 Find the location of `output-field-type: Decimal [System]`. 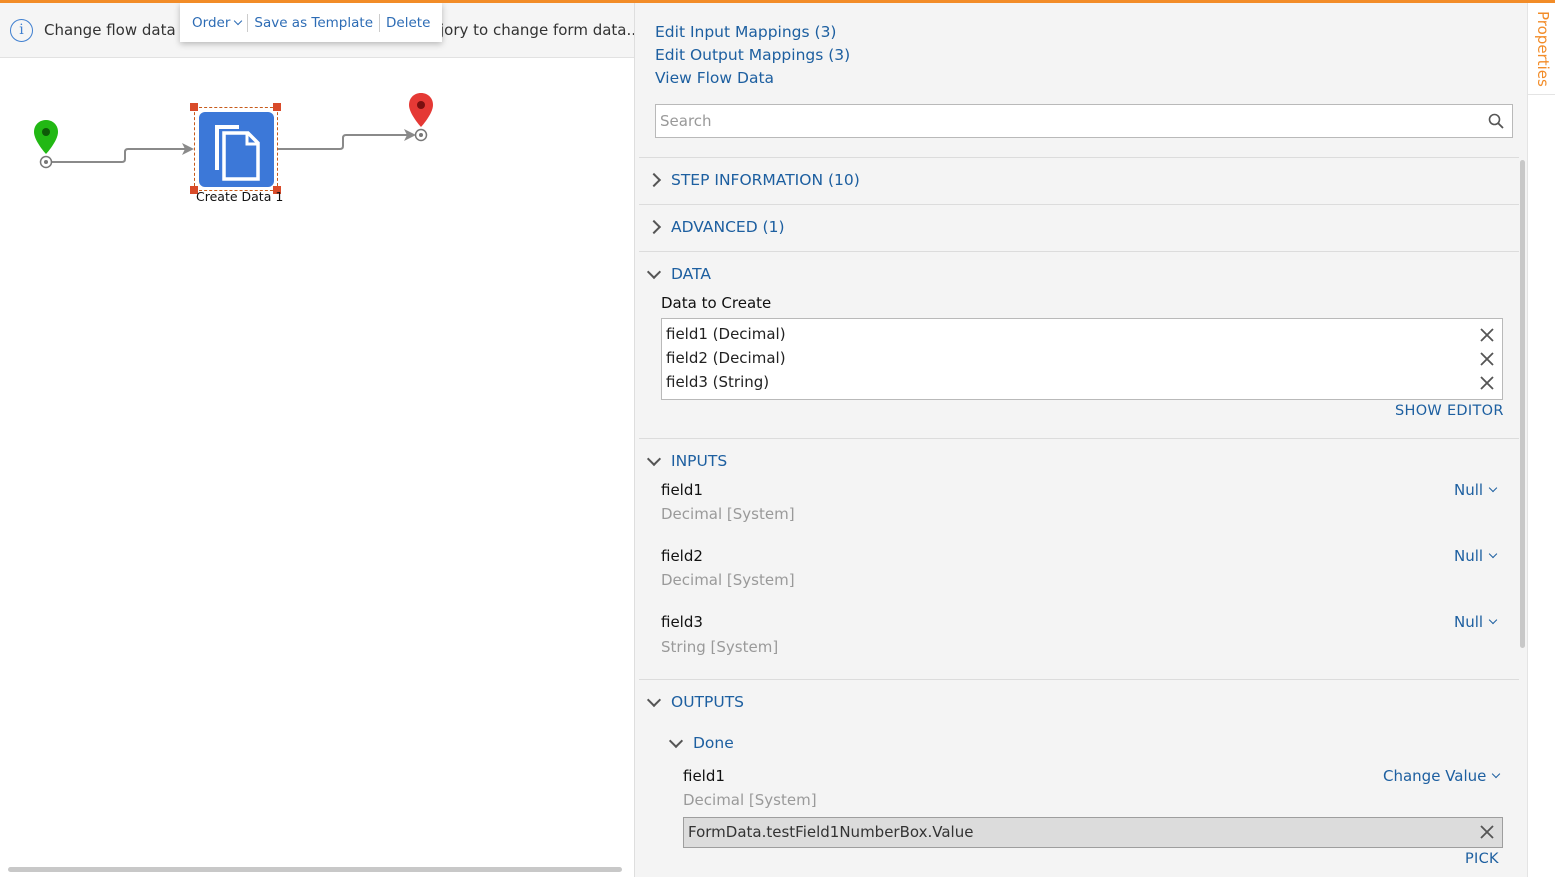

output-field-type: Decimal [System] is located at coordinates (750, 800).